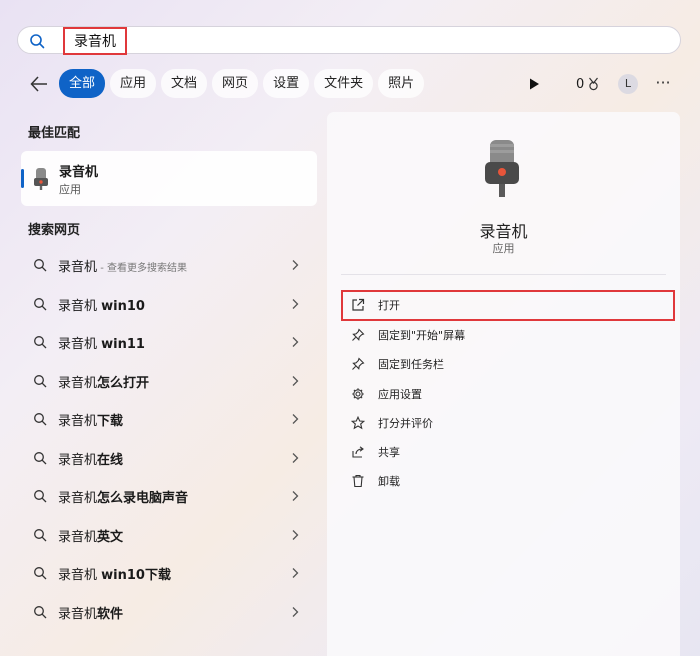  What do you see at coordinates (588, 84) in the screenshot?
I see `rewards-points: 0` at bounding box center [588, 84].